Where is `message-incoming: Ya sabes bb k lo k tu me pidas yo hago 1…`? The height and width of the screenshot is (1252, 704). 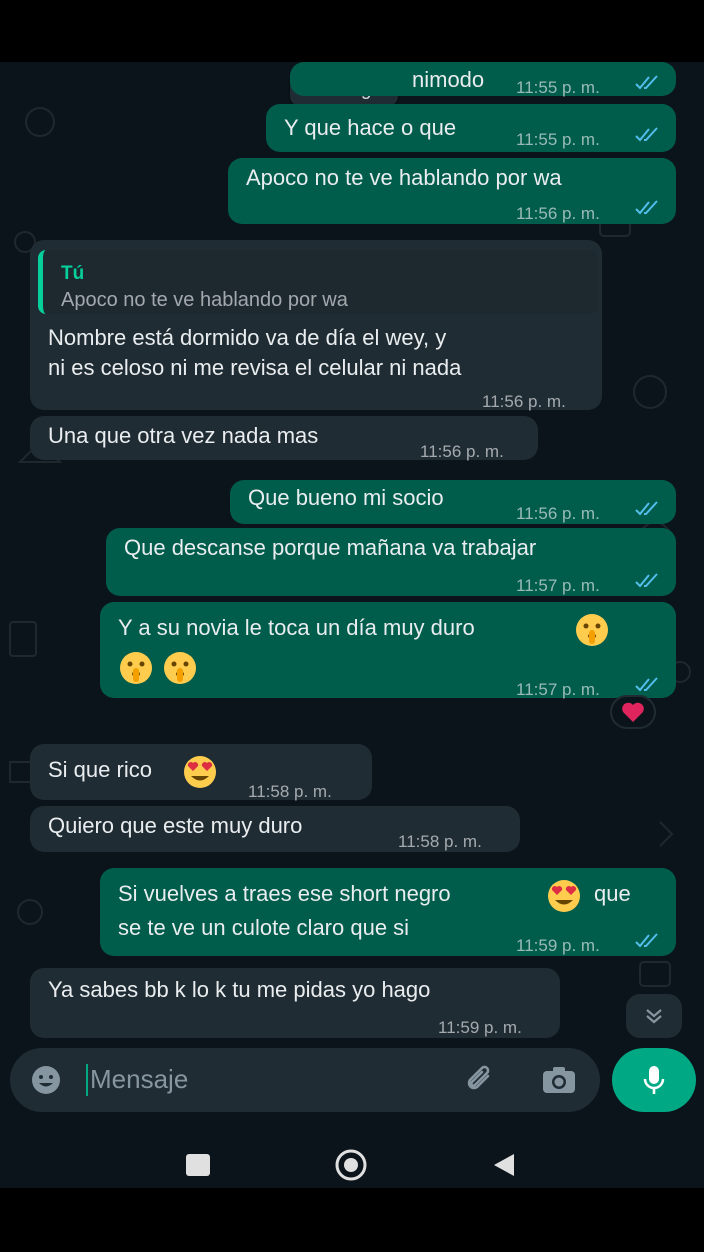
message-incoming: Ya sabes bb k lo k tu me pidas yo hago 1… is located at coordinates (295, 1003).